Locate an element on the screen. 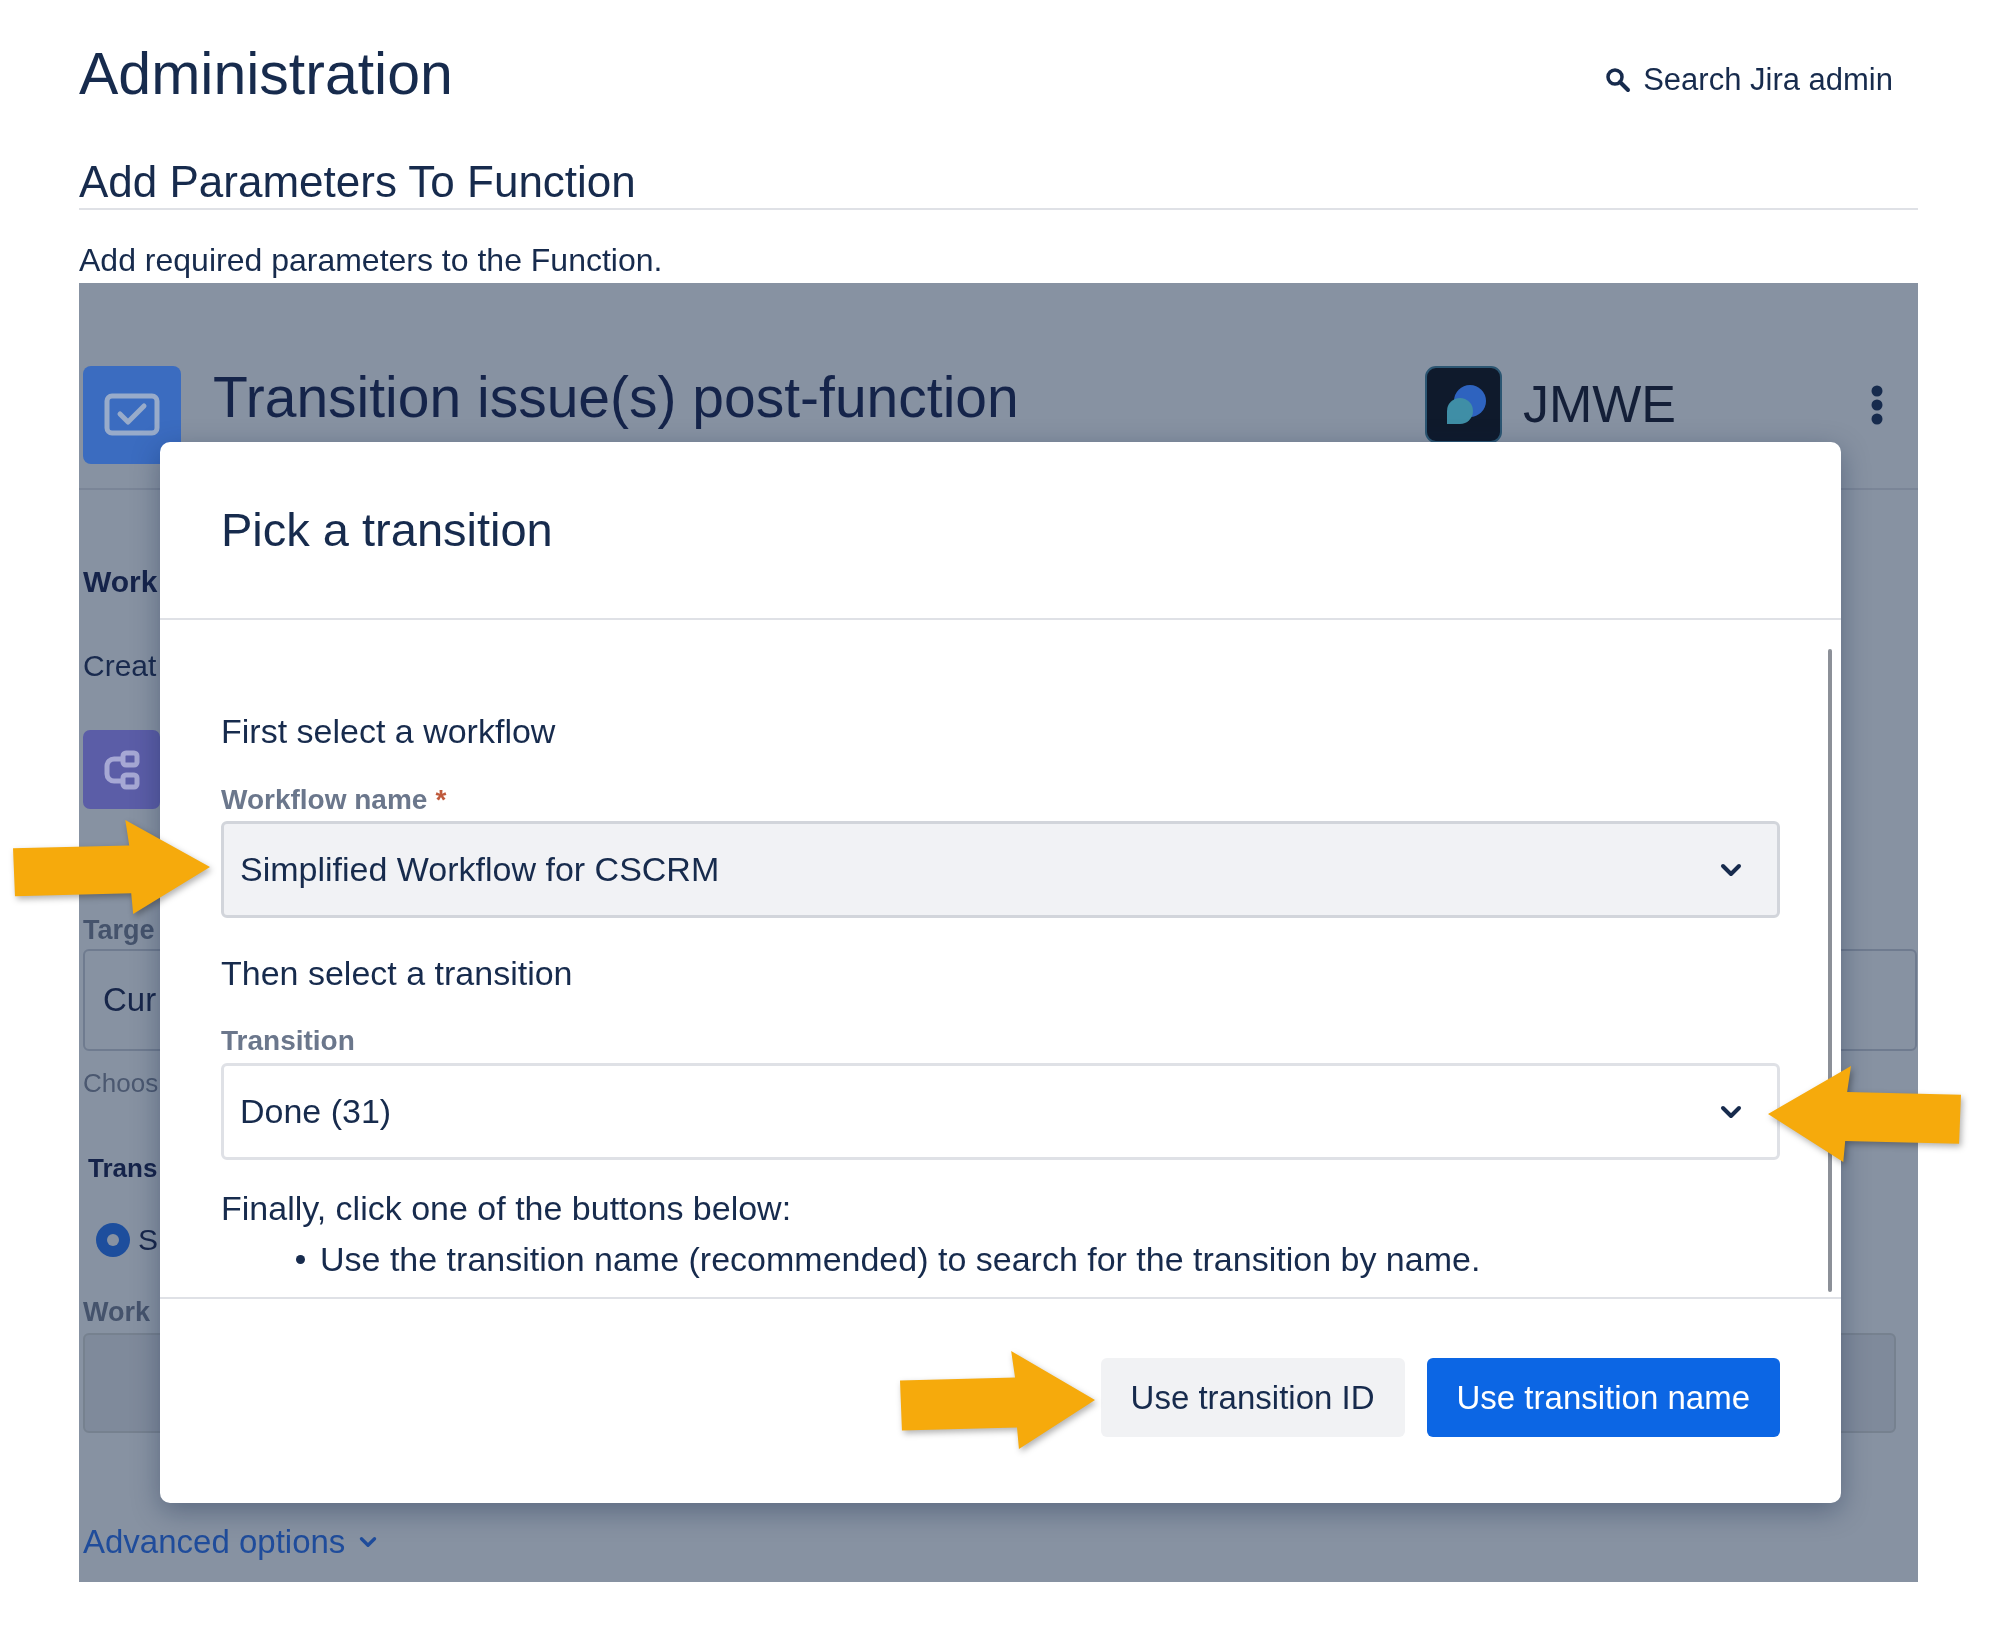 This screenshot has width=1997, height=1640. search-icon is located at coordinates (1618, 80).